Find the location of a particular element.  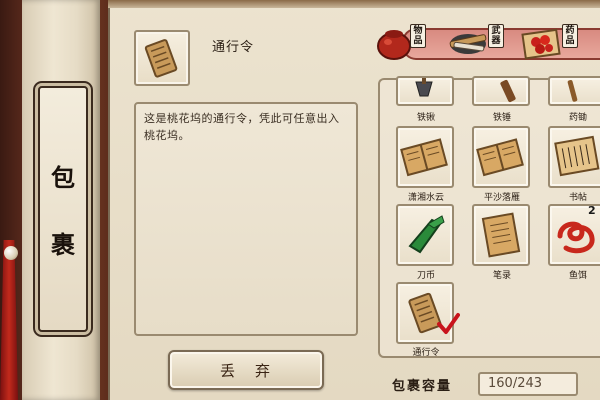

slot-label-shovel: 铁锹 is located at coordinates (425, 118).